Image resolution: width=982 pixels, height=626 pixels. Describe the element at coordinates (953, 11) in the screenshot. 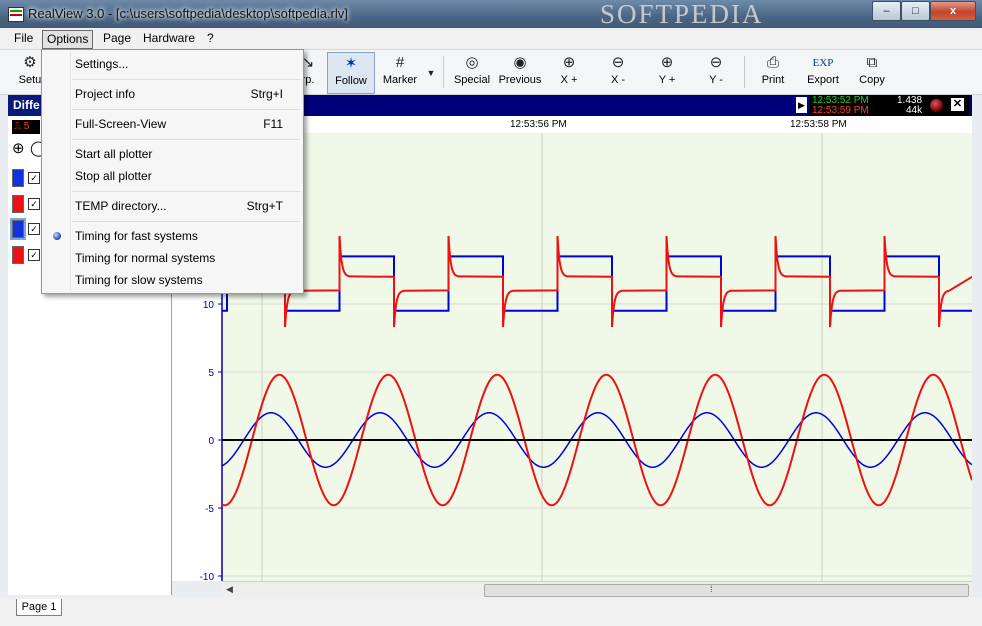

I see `close-button: x` at that location.